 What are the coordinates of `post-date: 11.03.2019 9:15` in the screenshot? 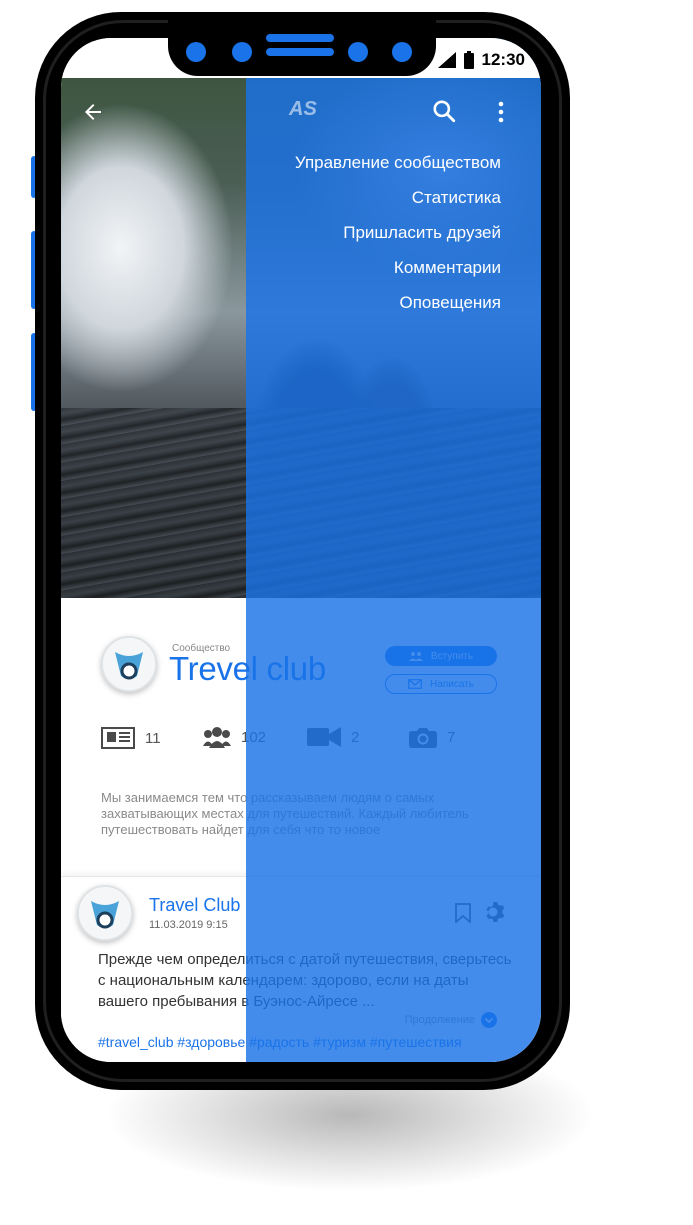 It's located at (188, 925).